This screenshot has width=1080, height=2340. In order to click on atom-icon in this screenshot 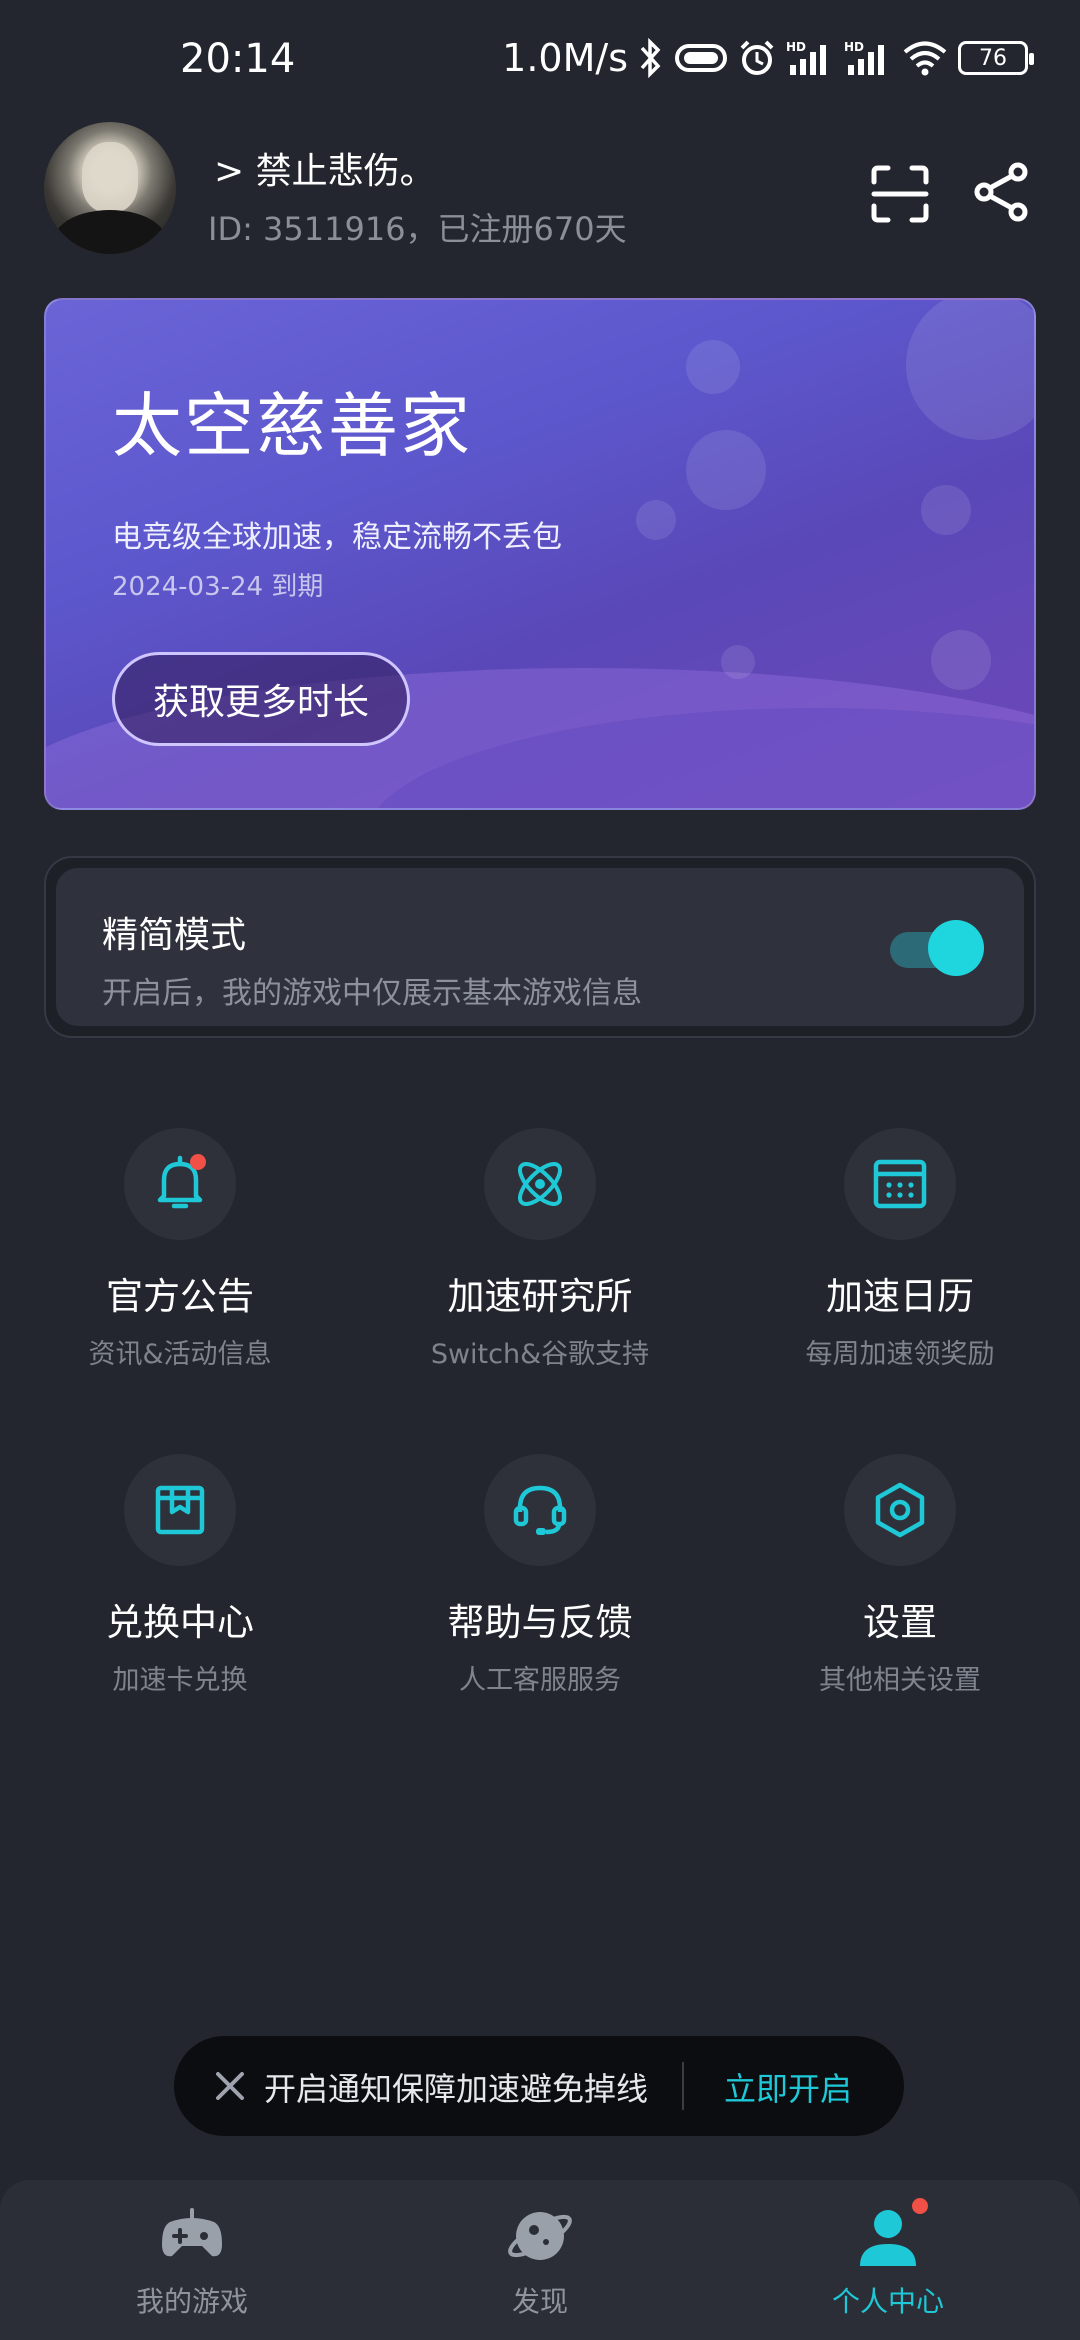, I will do `click(540, 1184)`.